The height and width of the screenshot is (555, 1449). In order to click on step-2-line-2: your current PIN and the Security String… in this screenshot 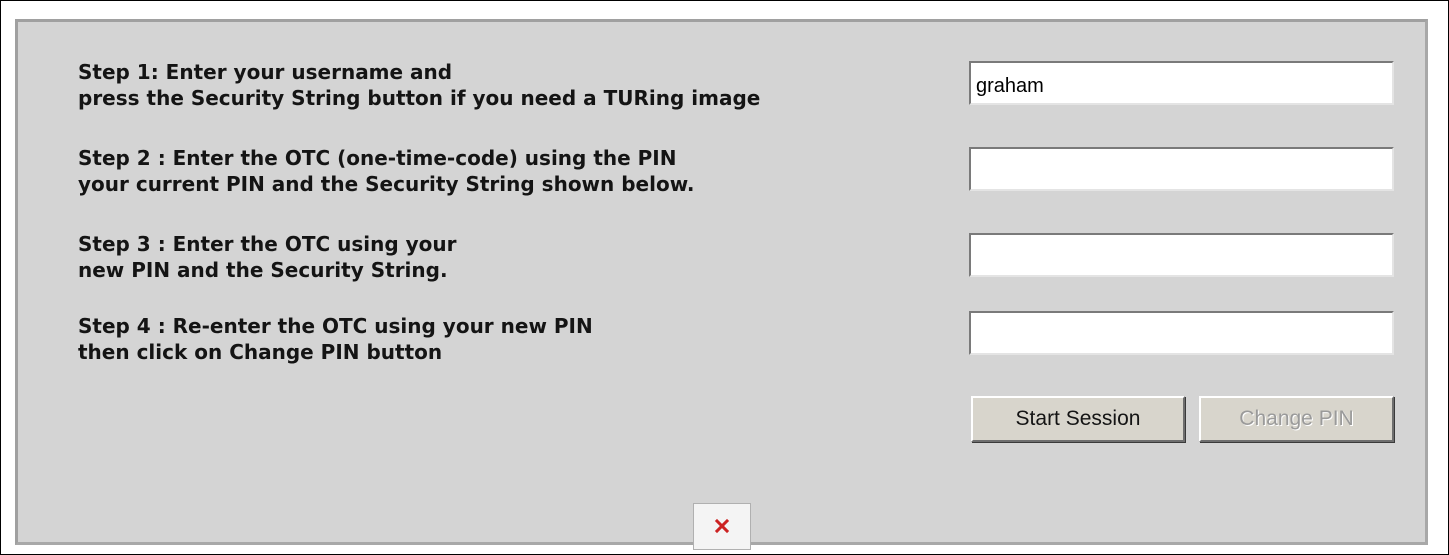, I will do `click(386, 184)`.